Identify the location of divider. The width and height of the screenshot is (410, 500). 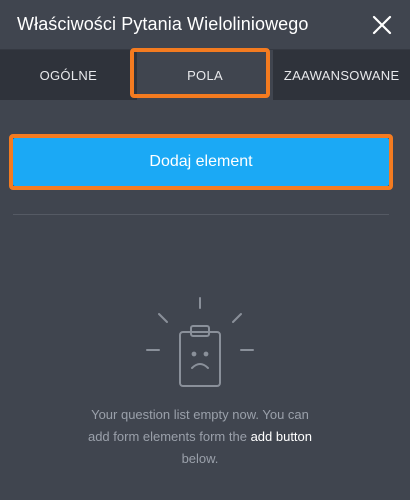
(201, 214).